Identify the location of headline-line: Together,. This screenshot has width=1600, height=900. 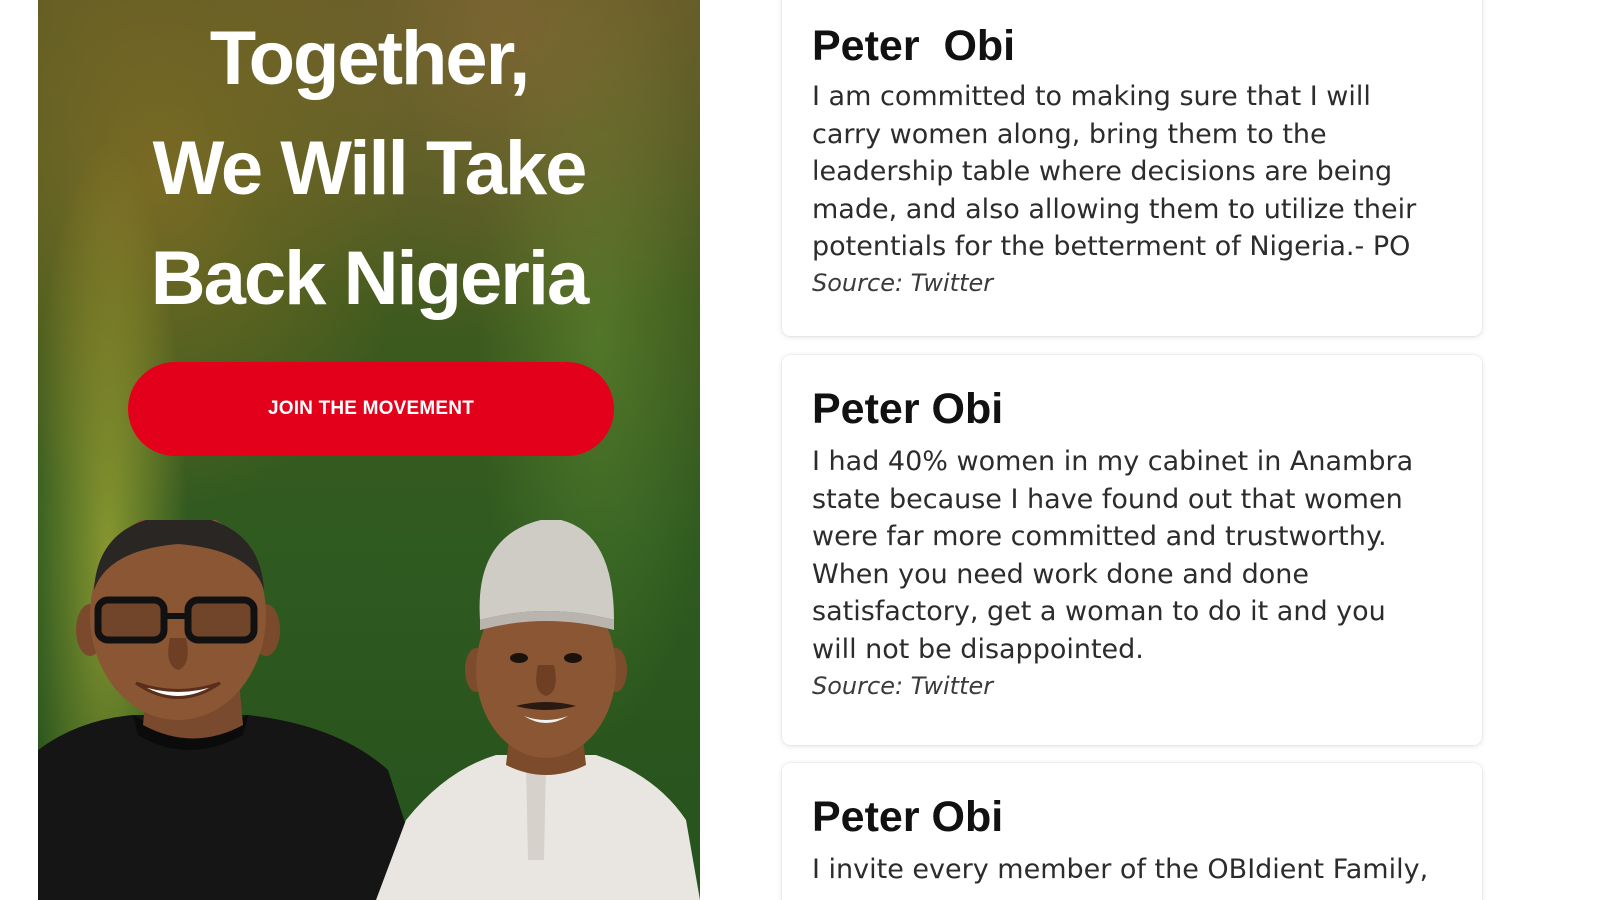
(369, 58).